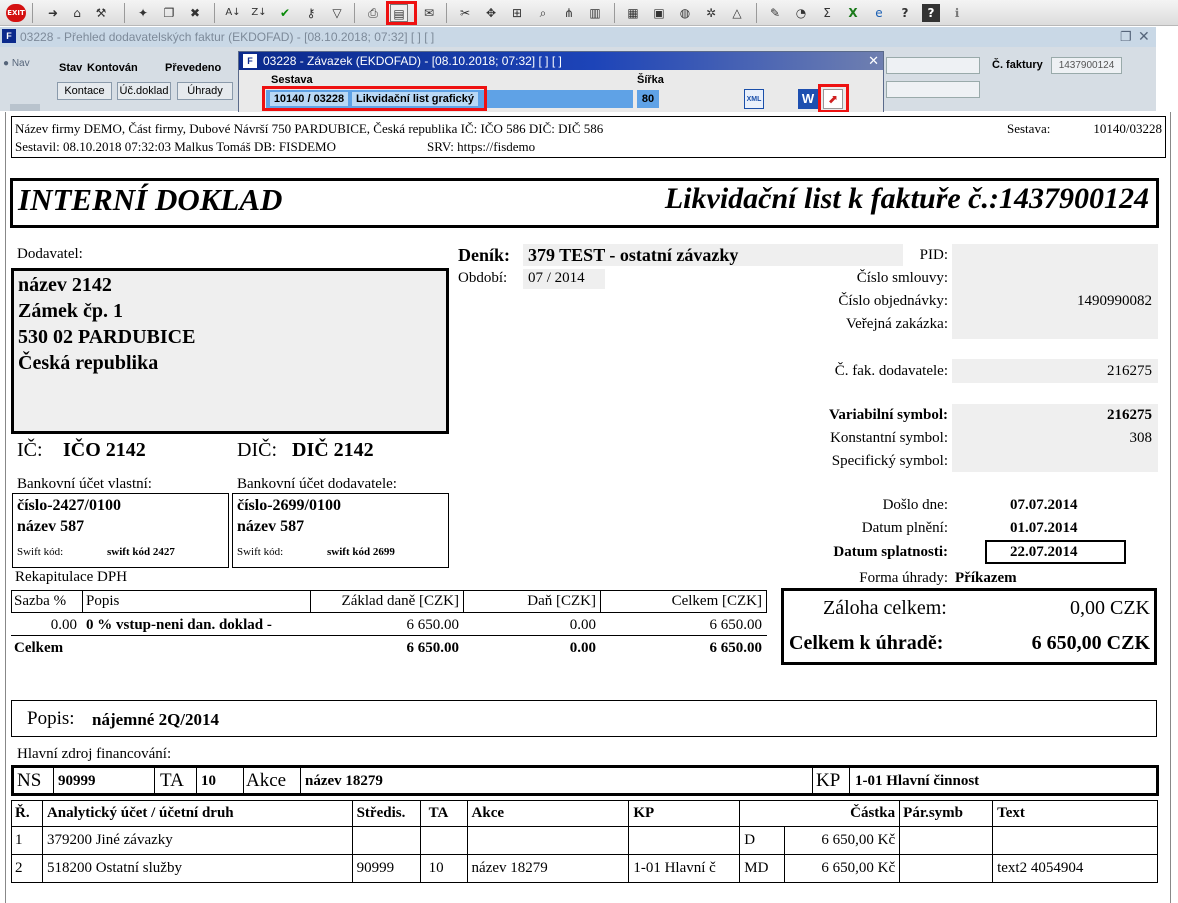 Image resolution: width=1178 pixels, height=903 pixels. Describe the element at coordinates (879, 13) in the screenshot. I see `browser-icon: e` at that location.